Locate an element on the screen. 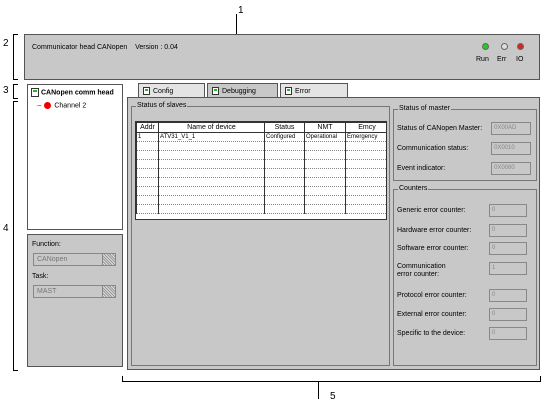 This screenshot has width=552, height=408. tree-root-item: CANopen comm head is located at coordinates (72, 92).